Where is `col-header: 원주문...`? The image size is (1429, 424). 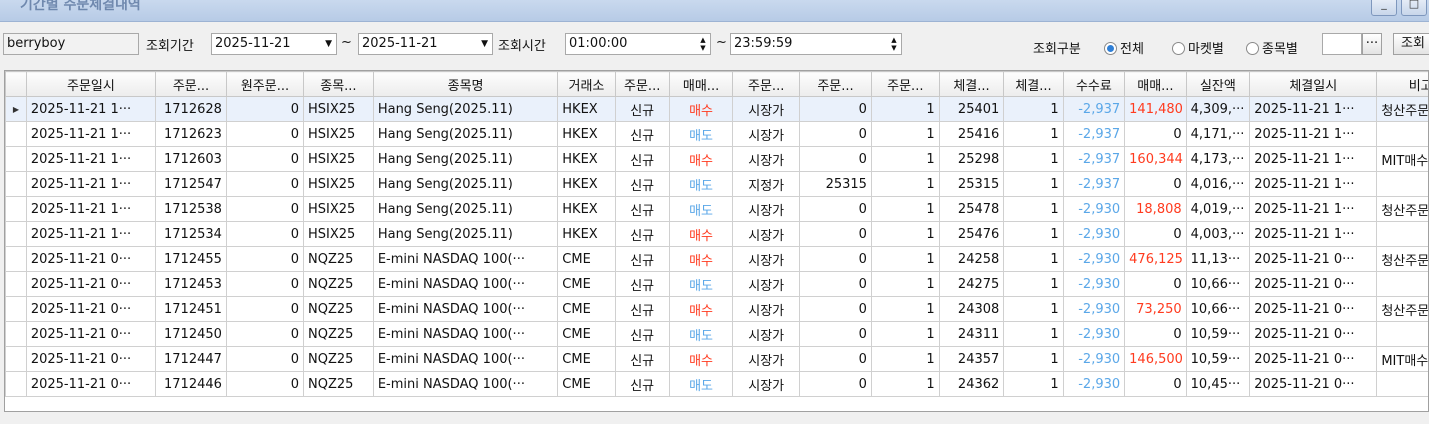
col-header: 원주문... is located at coordinates (265, 84).